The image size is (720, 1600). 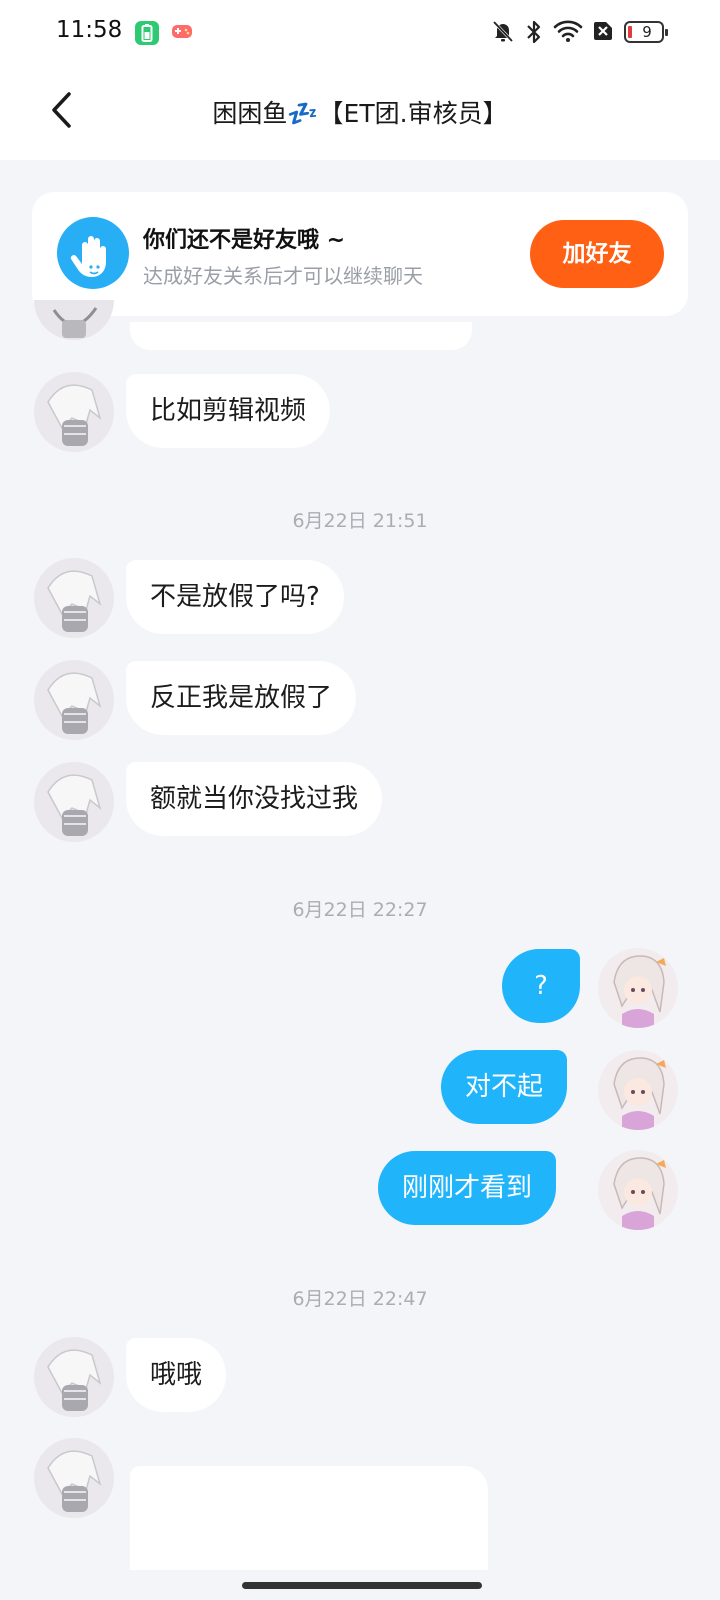 I want to click on add-friend-banner: 你们还不是好友哦 ~ 达成好友关系后才可以继续聊天 加好友, so click(x=360, y=254).